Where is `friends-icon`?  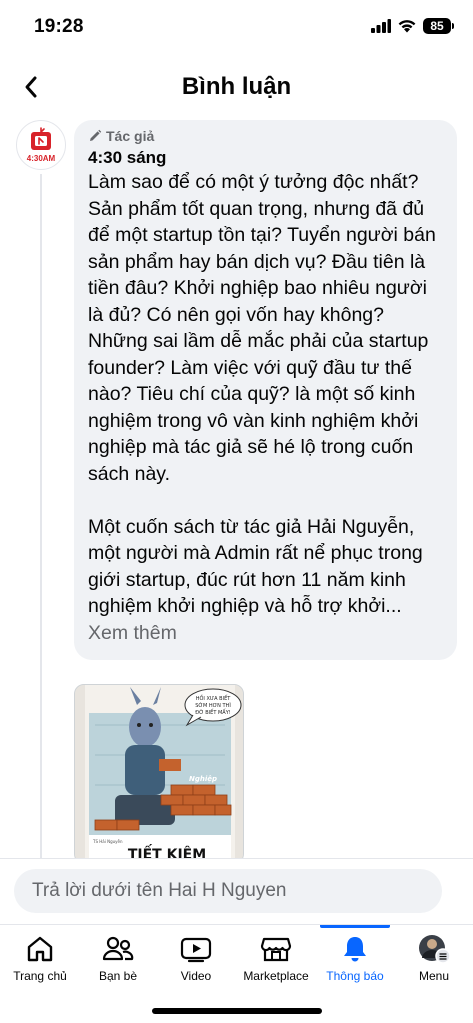
friends-icon is located at coordinates (118, 948).